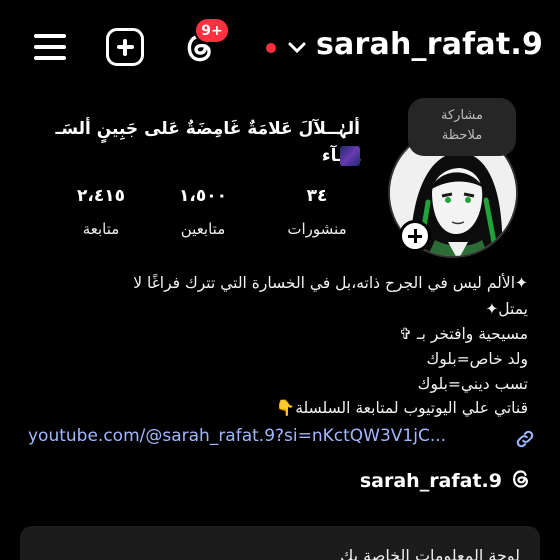 The image size is (560, 560). I want to click on bio-line-4: ولد خاص=بلوك, so click(477, 359).